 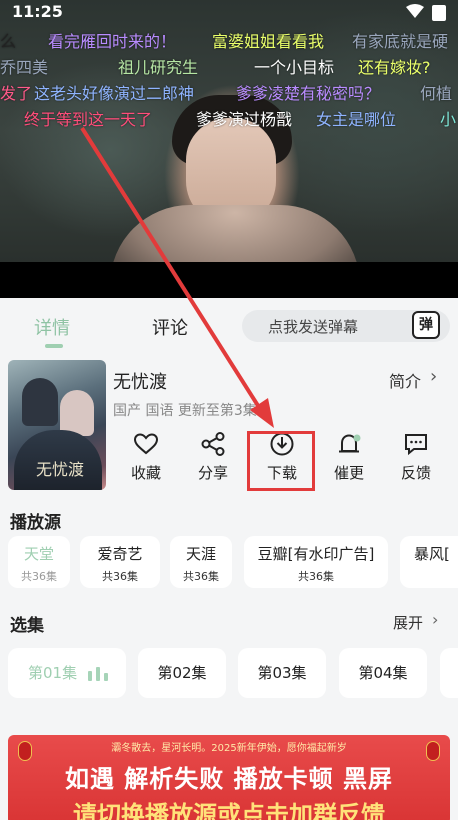 I want to click on poster-title: 无忧渡, so click(x=60, y=469).